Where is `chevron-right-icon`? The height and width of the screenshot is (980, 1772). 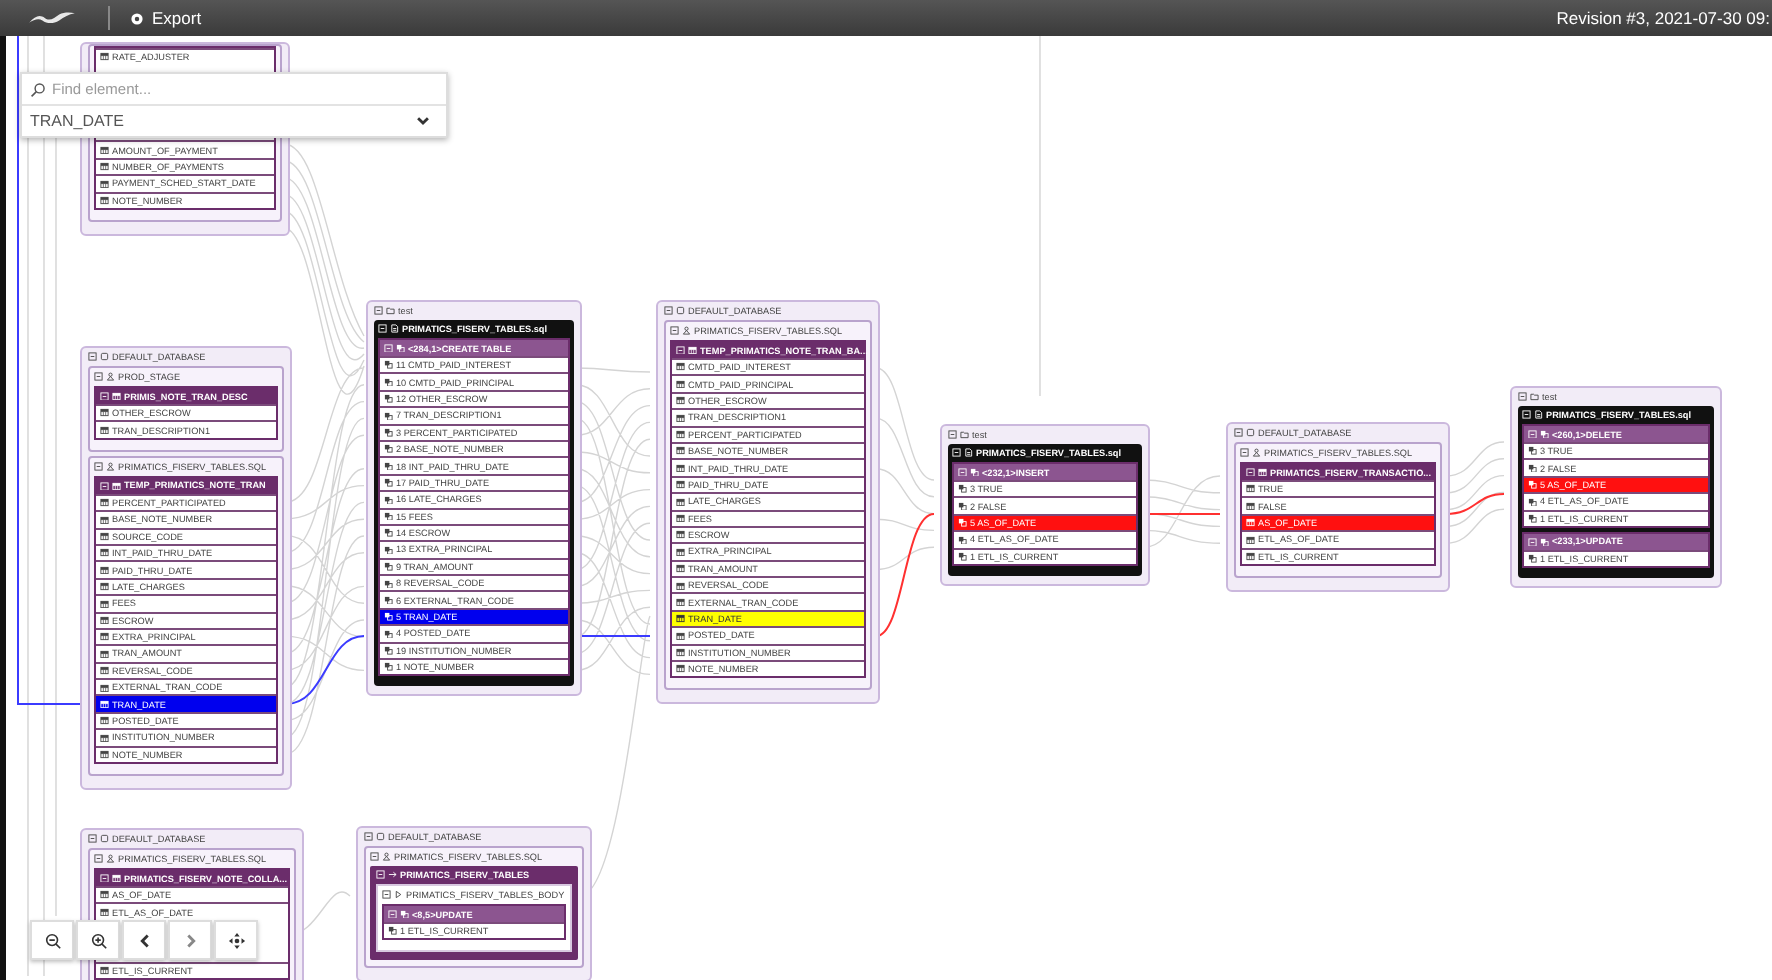
chevron-right-icon is located at coordinates (190, 940).